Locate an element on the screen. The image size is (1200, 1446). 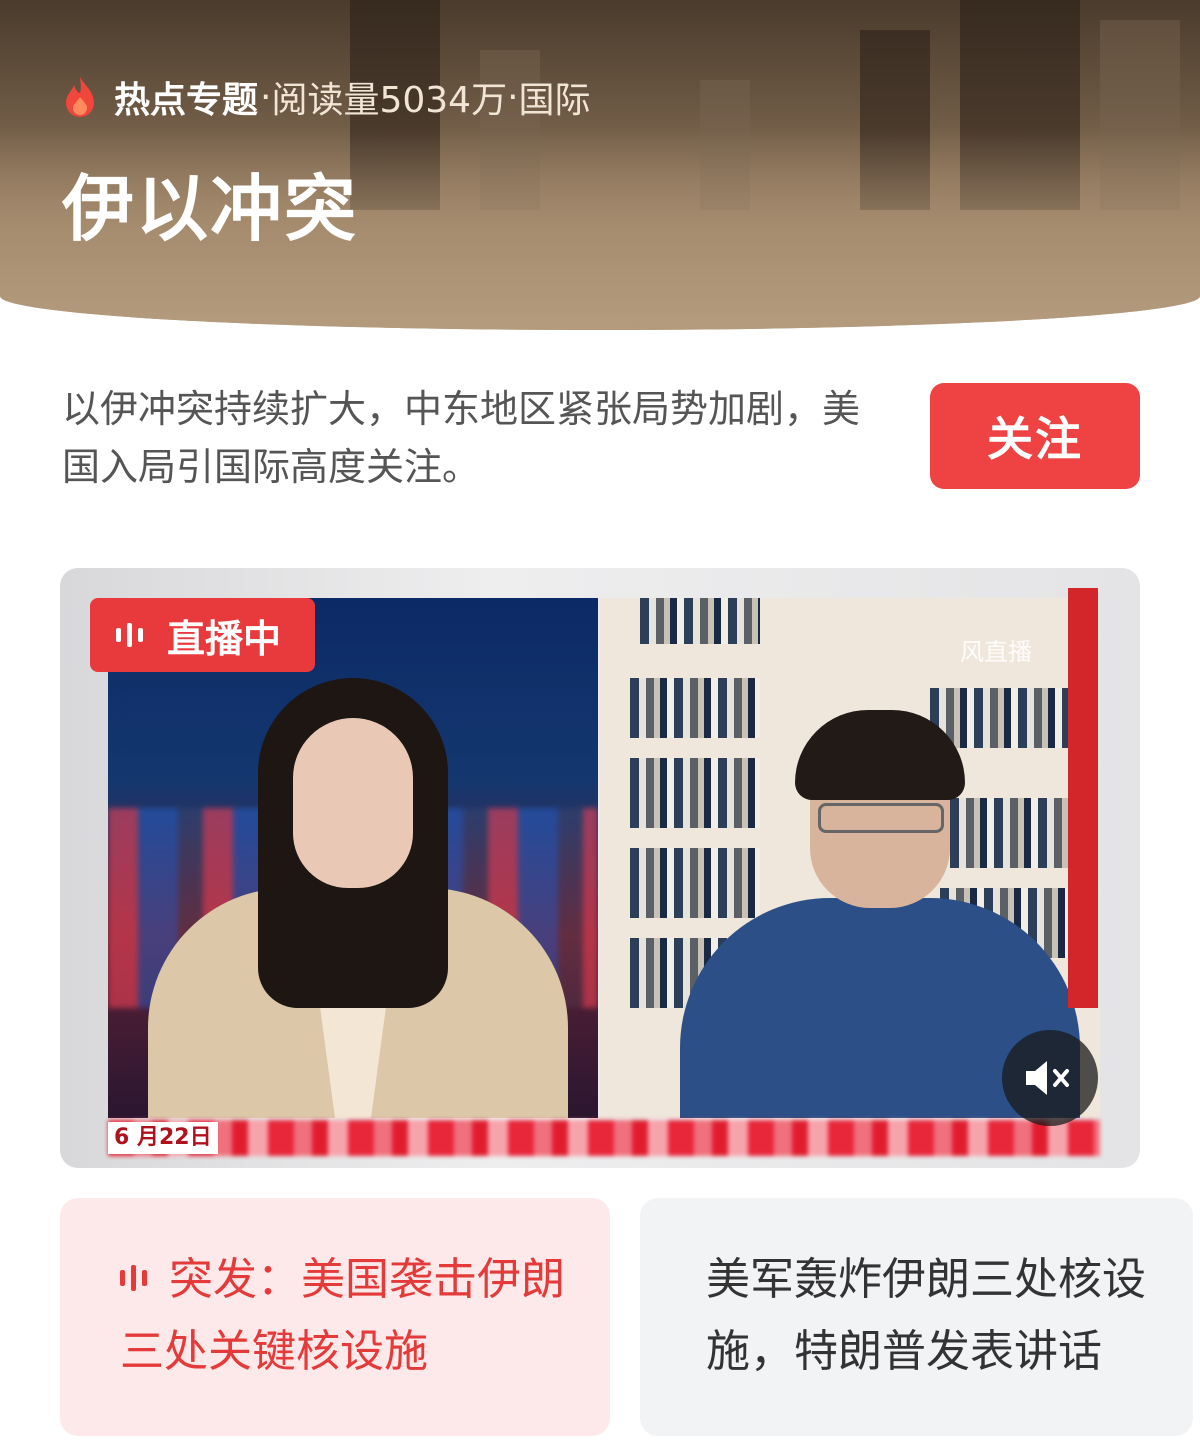
live-news-card: 突发：美国袭击伊朗三处关键核设施 is located at coordinates (335, 1317).